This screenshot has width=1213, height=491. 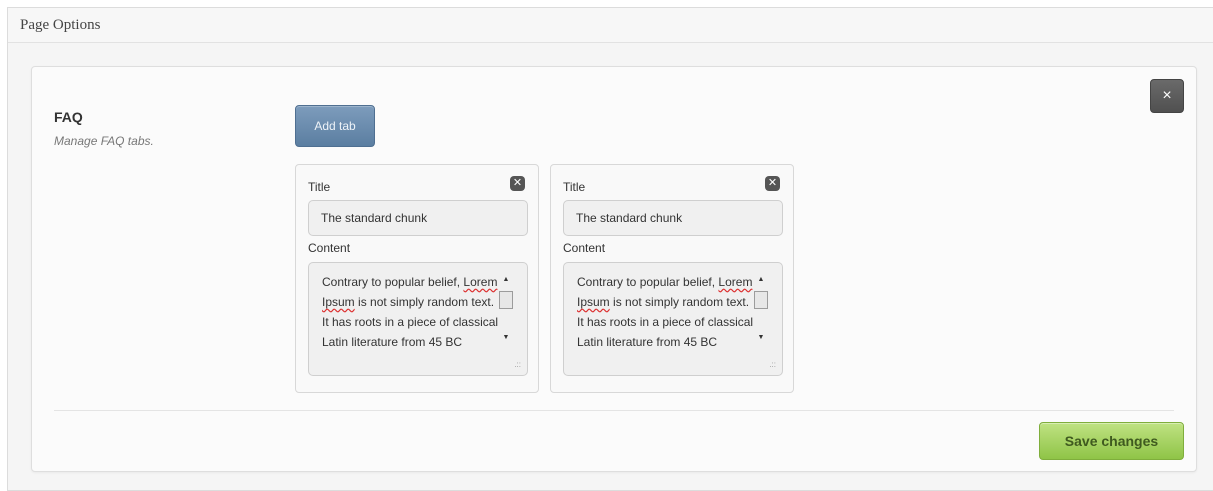 I want to click on section-description: Manage FAQ tabs., so click(x=104, y=141).